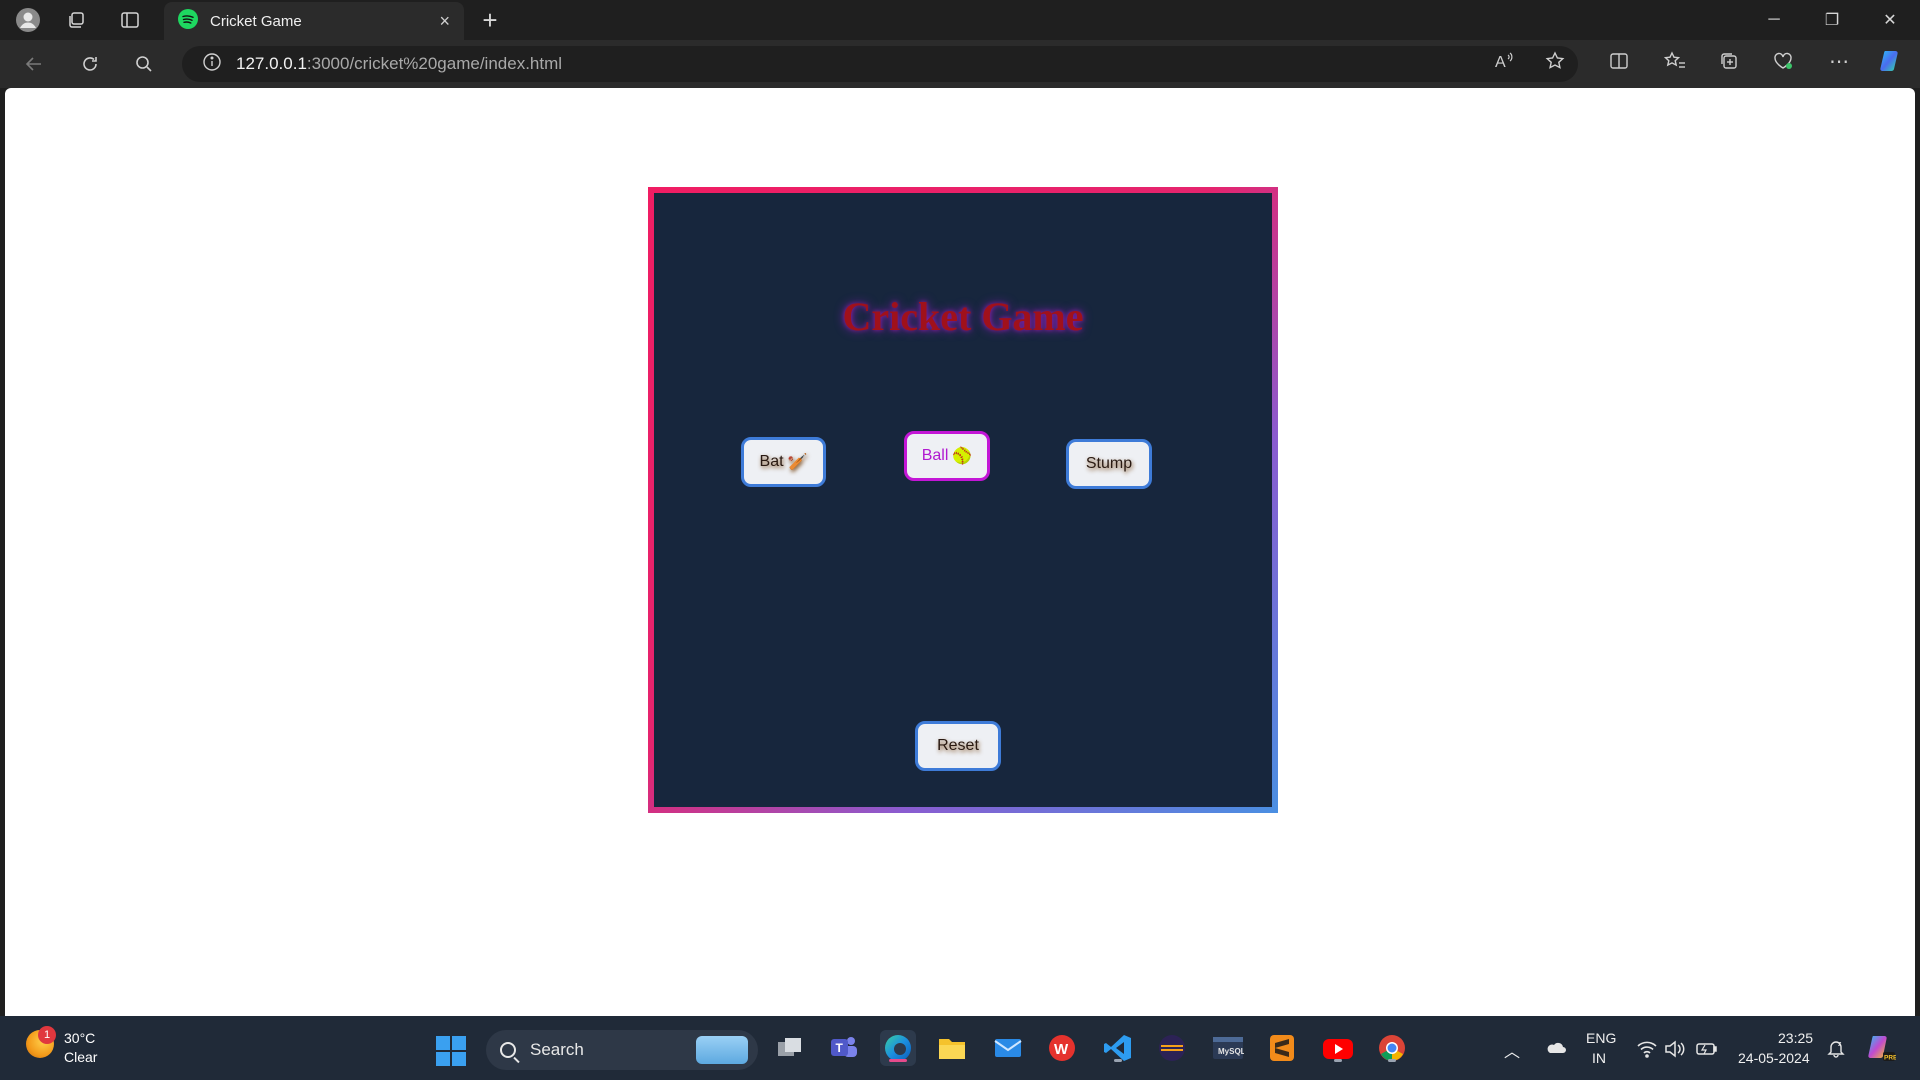 This screenshot has width=1920, height=1080. What do you see at coordinates (960, 20) in the screenshot?
I see `browser-titlebar: Cricket Game × + ─ ❐ ✕` at bounding box center [960, 20].